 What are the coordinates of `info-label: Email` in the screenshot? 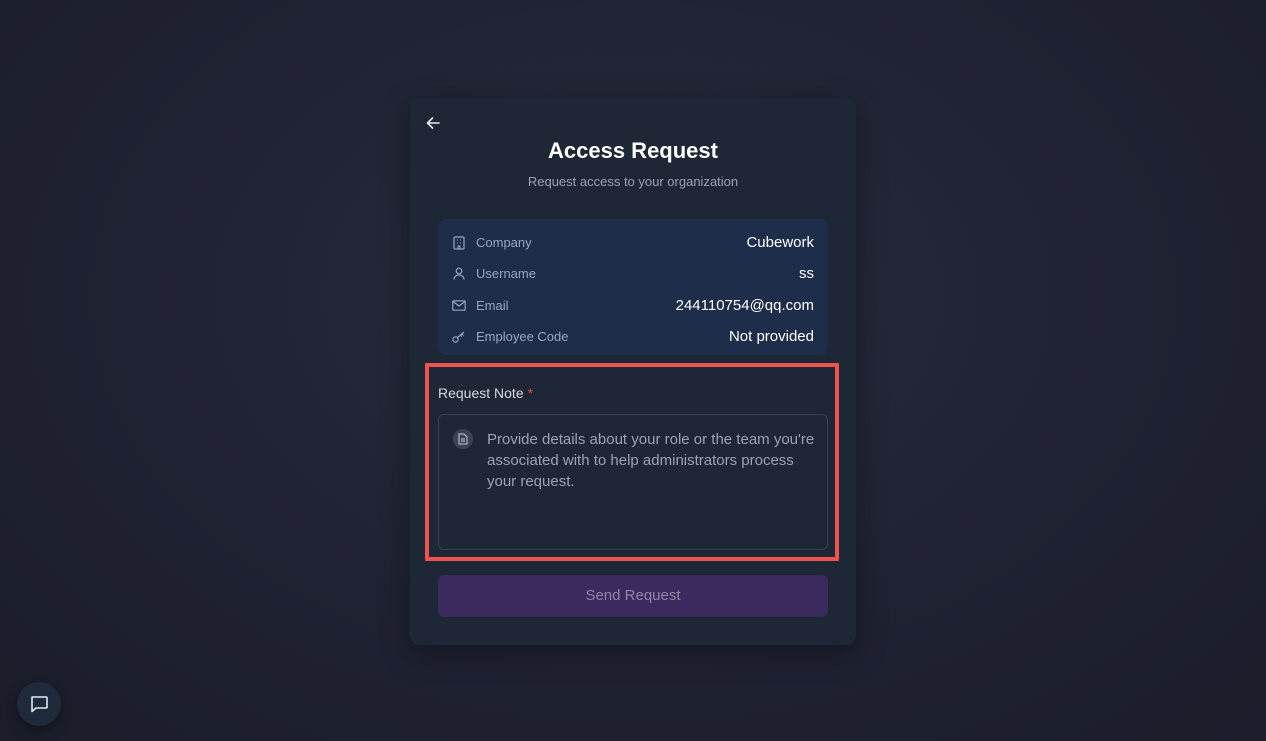 It's located at (492, 305).